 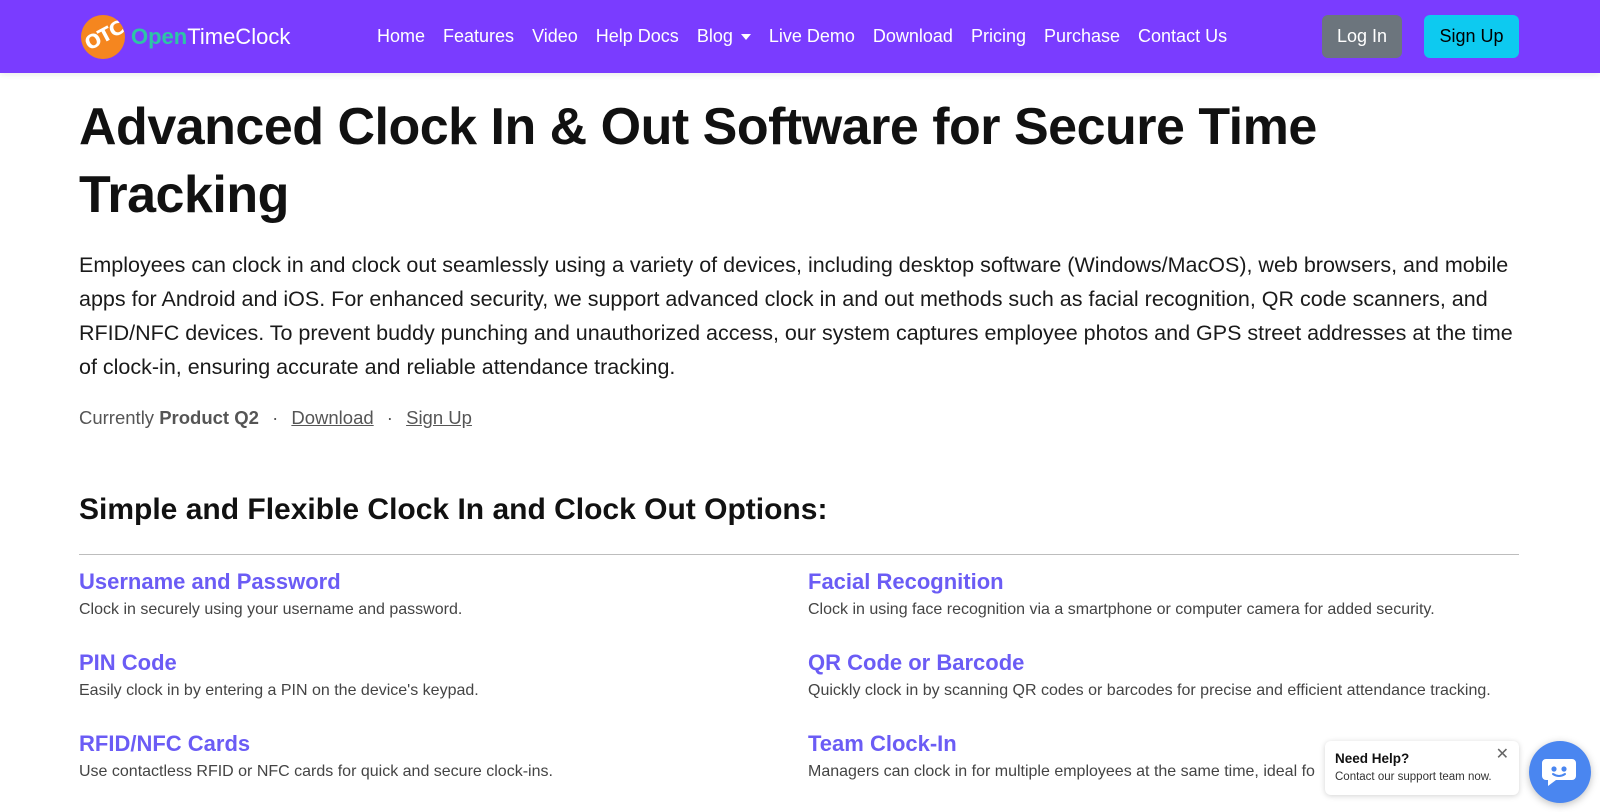 What do you see at coordinates (429, 663) in the screenshot?
I see `option-title: PIN Code` at bounding box center [429, 663].